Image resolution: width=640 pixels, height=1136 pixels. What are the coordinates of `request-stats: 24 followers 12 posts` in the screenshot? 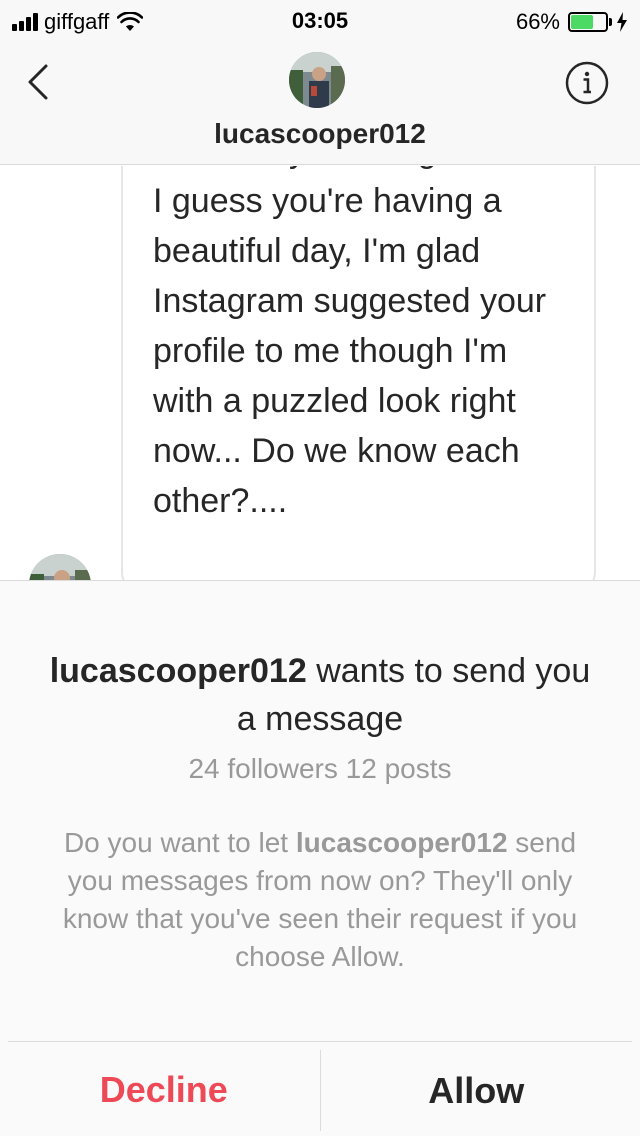 It's located at (320, 768).